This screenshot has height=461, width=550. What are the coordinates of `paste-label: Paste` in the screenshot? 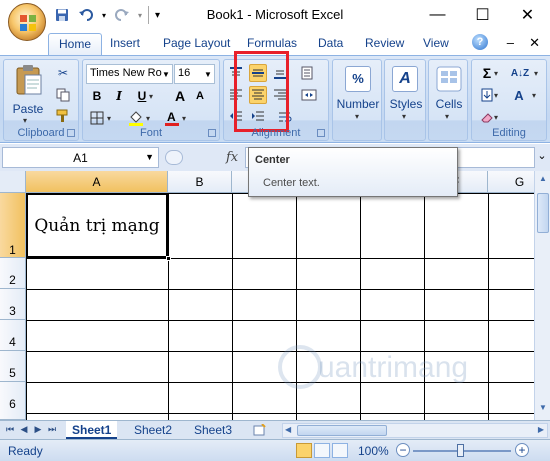 It's located at (28, 109).